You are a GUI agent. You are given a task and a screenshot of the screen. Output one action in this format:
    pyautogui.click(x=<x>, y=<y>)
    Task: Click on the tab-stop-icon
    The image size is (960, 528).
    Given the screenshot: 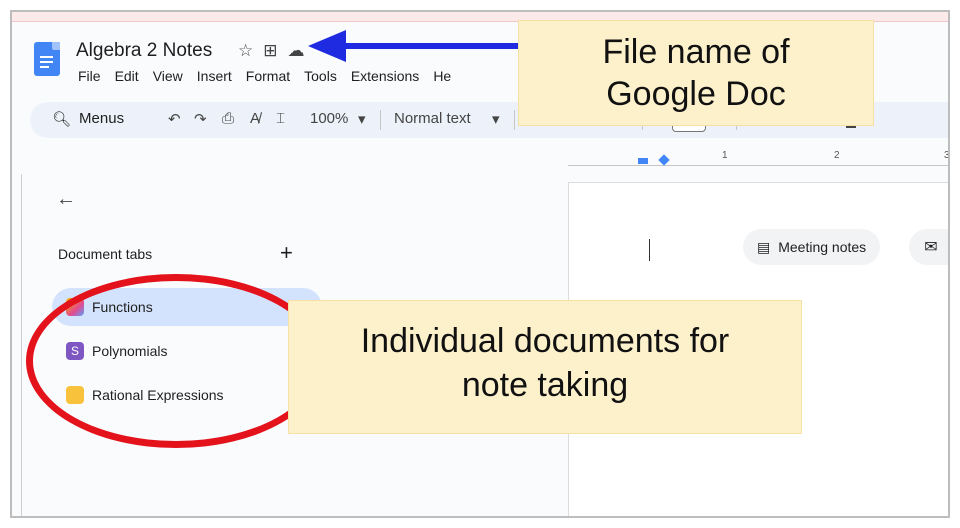 What is the action you would take?
    pyautogui.click(x=664, y=160)
    